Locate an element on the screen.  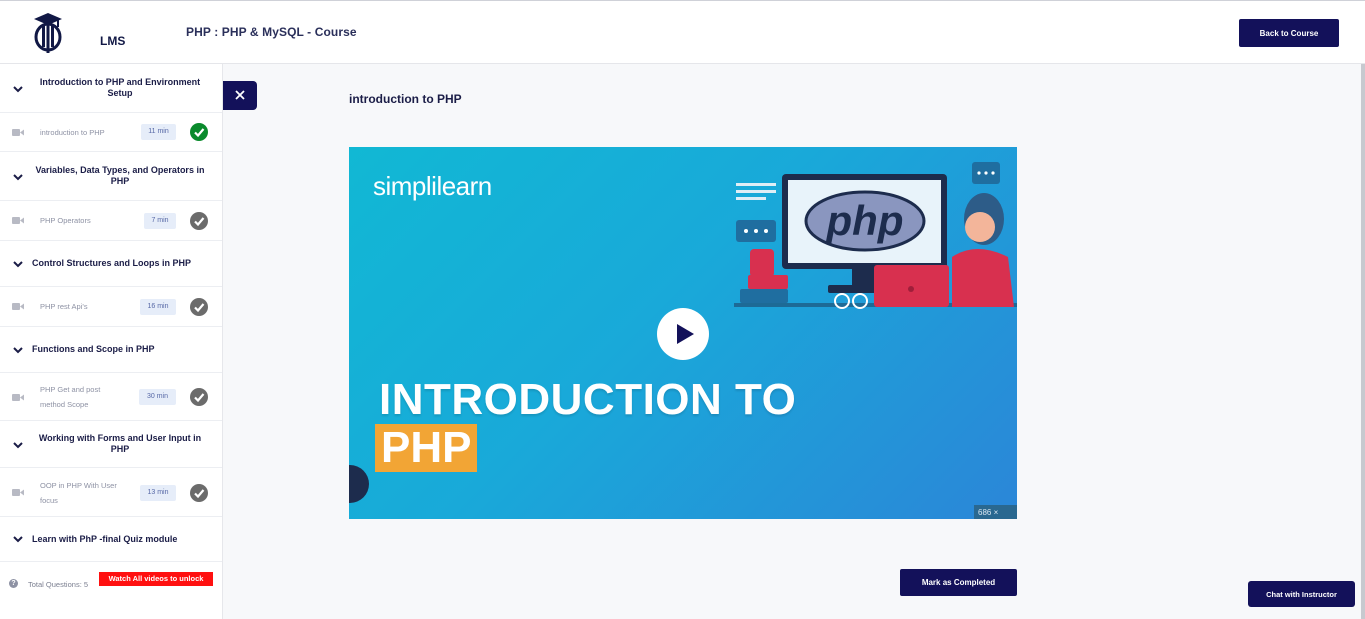
lesson-name: PHP Get and post method Scope is located at coordinates (70, 397).